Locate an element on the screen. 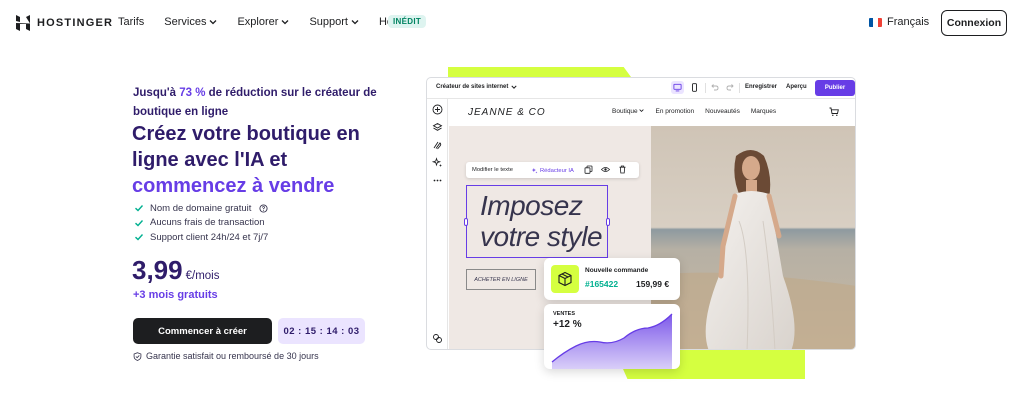 The width and height of the screenshot is (1024, 406). model-photo-image is located at coordinates (753, 237).